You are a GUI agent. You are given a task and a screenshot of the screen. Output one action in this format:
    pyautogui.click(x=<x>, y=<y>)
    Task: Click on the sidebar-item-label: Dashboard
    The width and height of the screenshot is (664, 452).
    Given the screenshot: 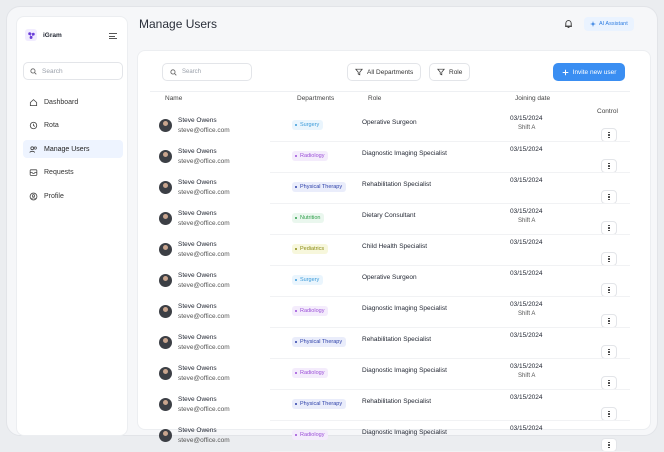 What is the action you would take?
    pyautogui.click(x=61, y=102)
    